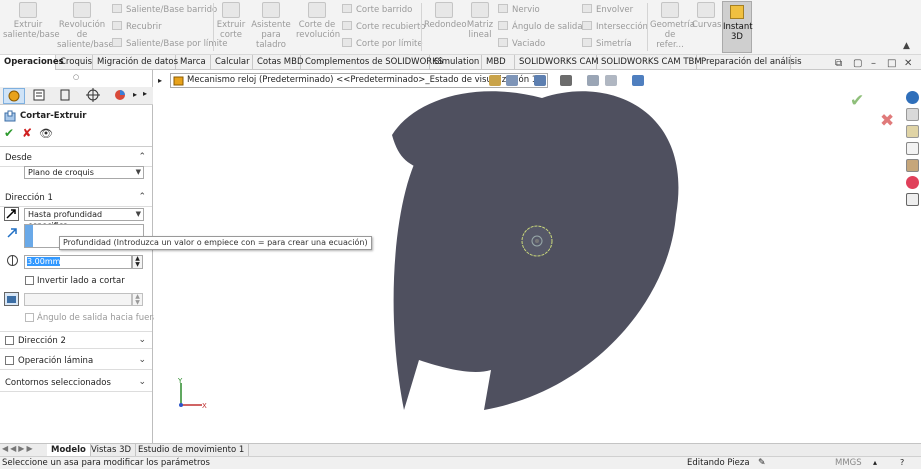 This screenshot has height=469, width=921. I want to click on close-icon: ✕, so click(908, 63).